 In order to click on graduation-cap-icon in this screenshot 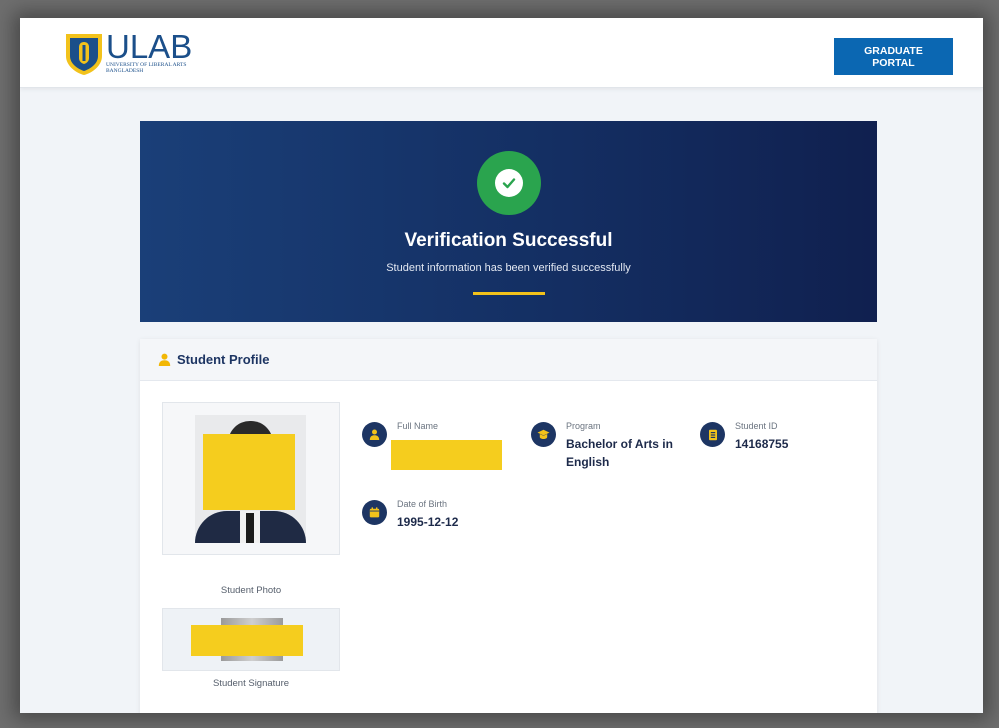, I will do `click(543, 434)`.